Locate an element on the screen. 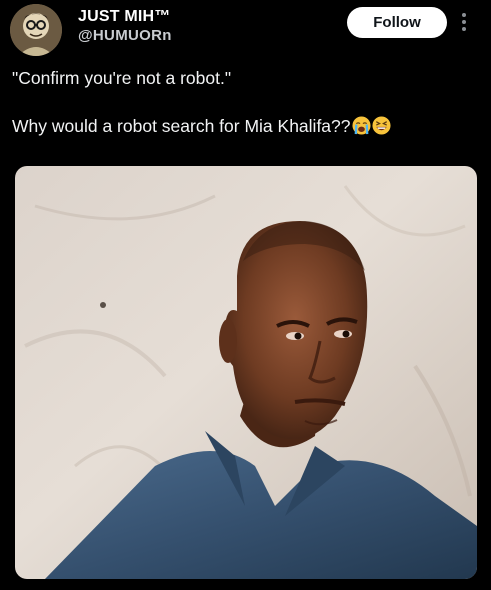 This screenshot has height=590, width=491. avatar is located at coordinates (36, 30).